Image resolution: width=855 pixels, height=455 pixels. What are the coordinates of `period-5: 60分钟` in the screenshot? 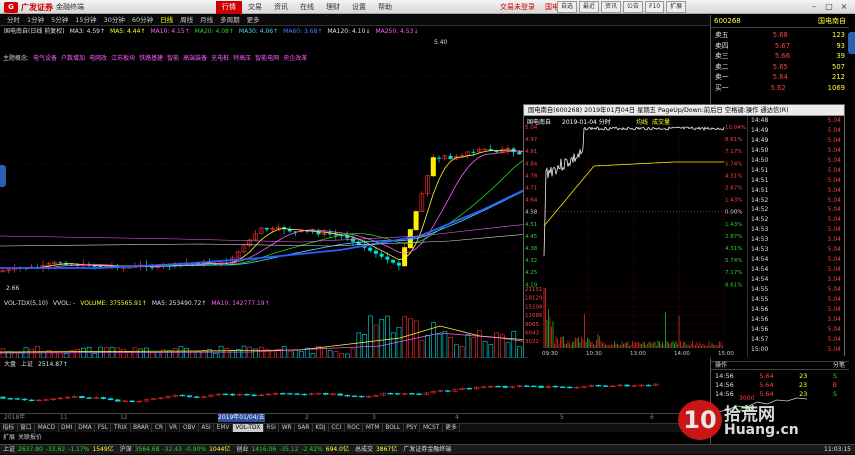 It's located at (142, 20).